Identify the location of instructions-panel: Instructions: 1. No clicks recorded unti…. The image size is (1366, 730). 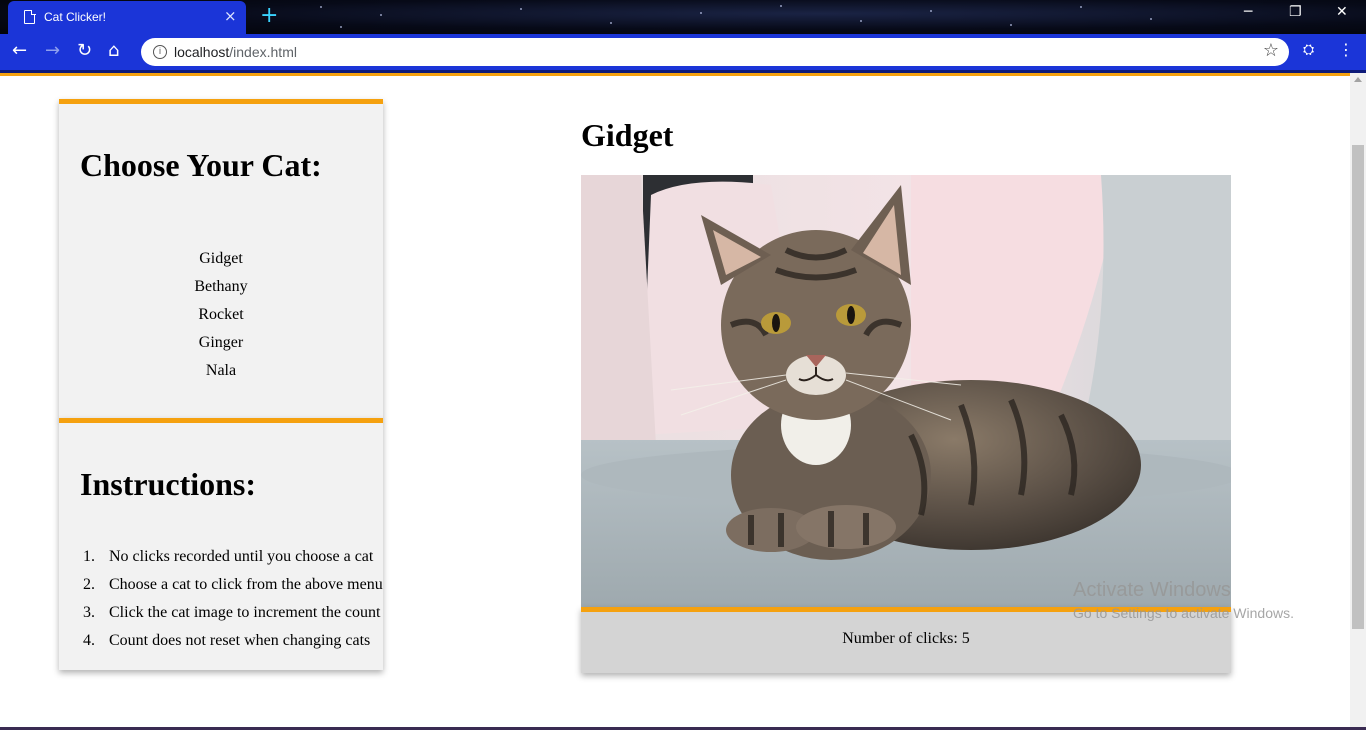
(221, 544).